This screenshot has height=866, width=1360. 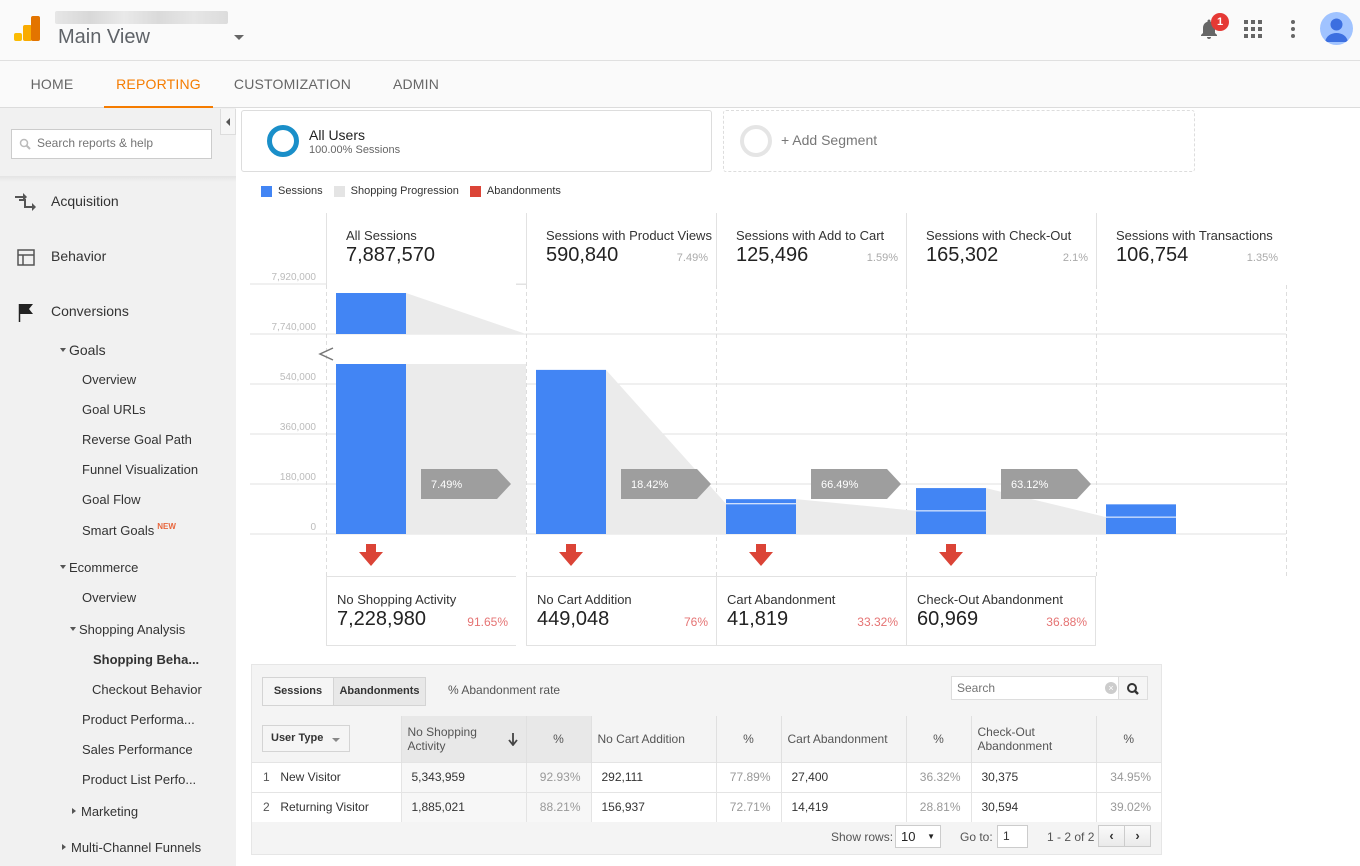 What do you see at coordinates (653, 739) in the screenshot?
I see `col-no-cart-addition: No Cart Addition` at bounding box center [653, 739].